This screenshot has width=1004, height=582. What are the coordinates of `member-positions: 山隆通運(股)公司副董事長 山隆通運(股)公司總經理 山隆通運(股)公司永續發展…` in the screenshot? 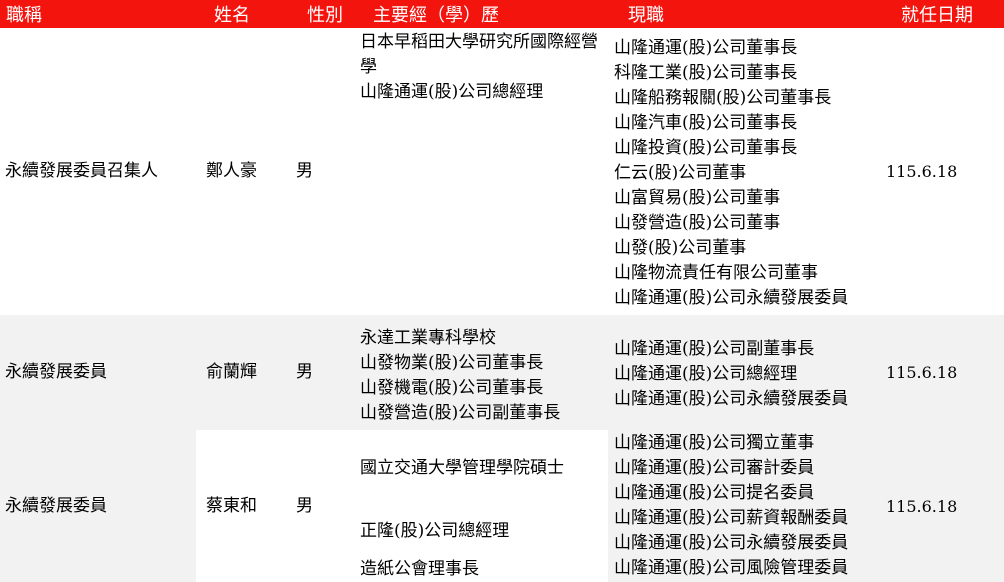 It's located at (744, 372).